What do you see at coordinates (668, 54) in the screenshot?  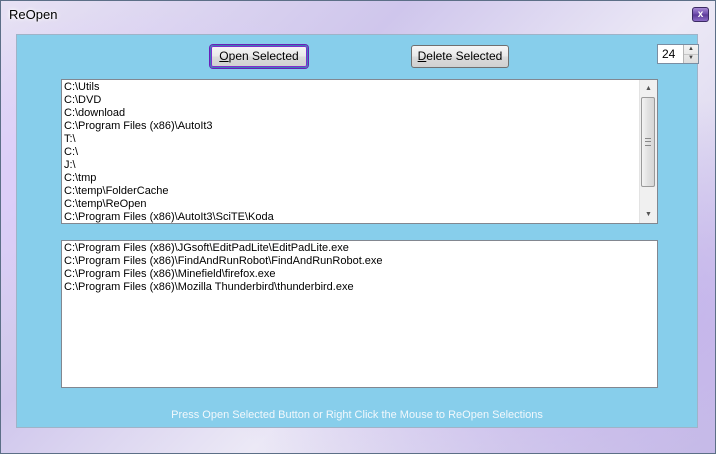 I see `count-value: 24` at bounding box center [668, 54].